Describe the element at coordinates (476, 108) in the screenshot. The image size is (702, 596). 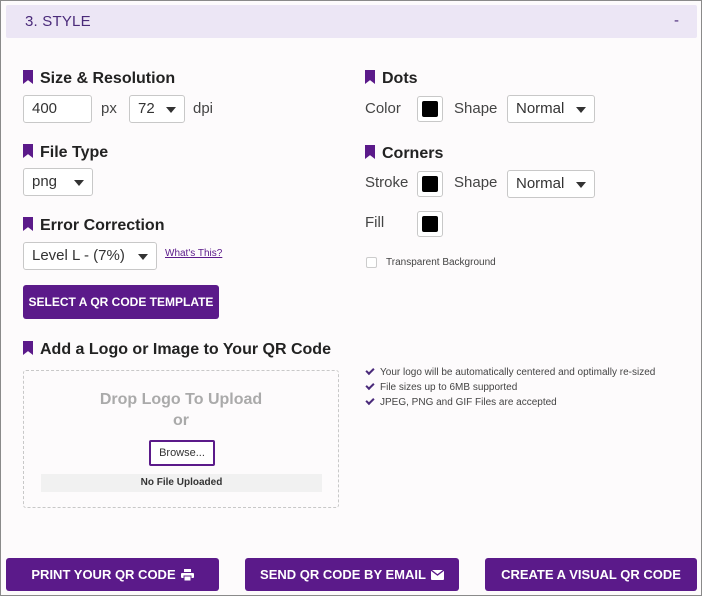
I see `dots-shape-label: Shape` at that location.